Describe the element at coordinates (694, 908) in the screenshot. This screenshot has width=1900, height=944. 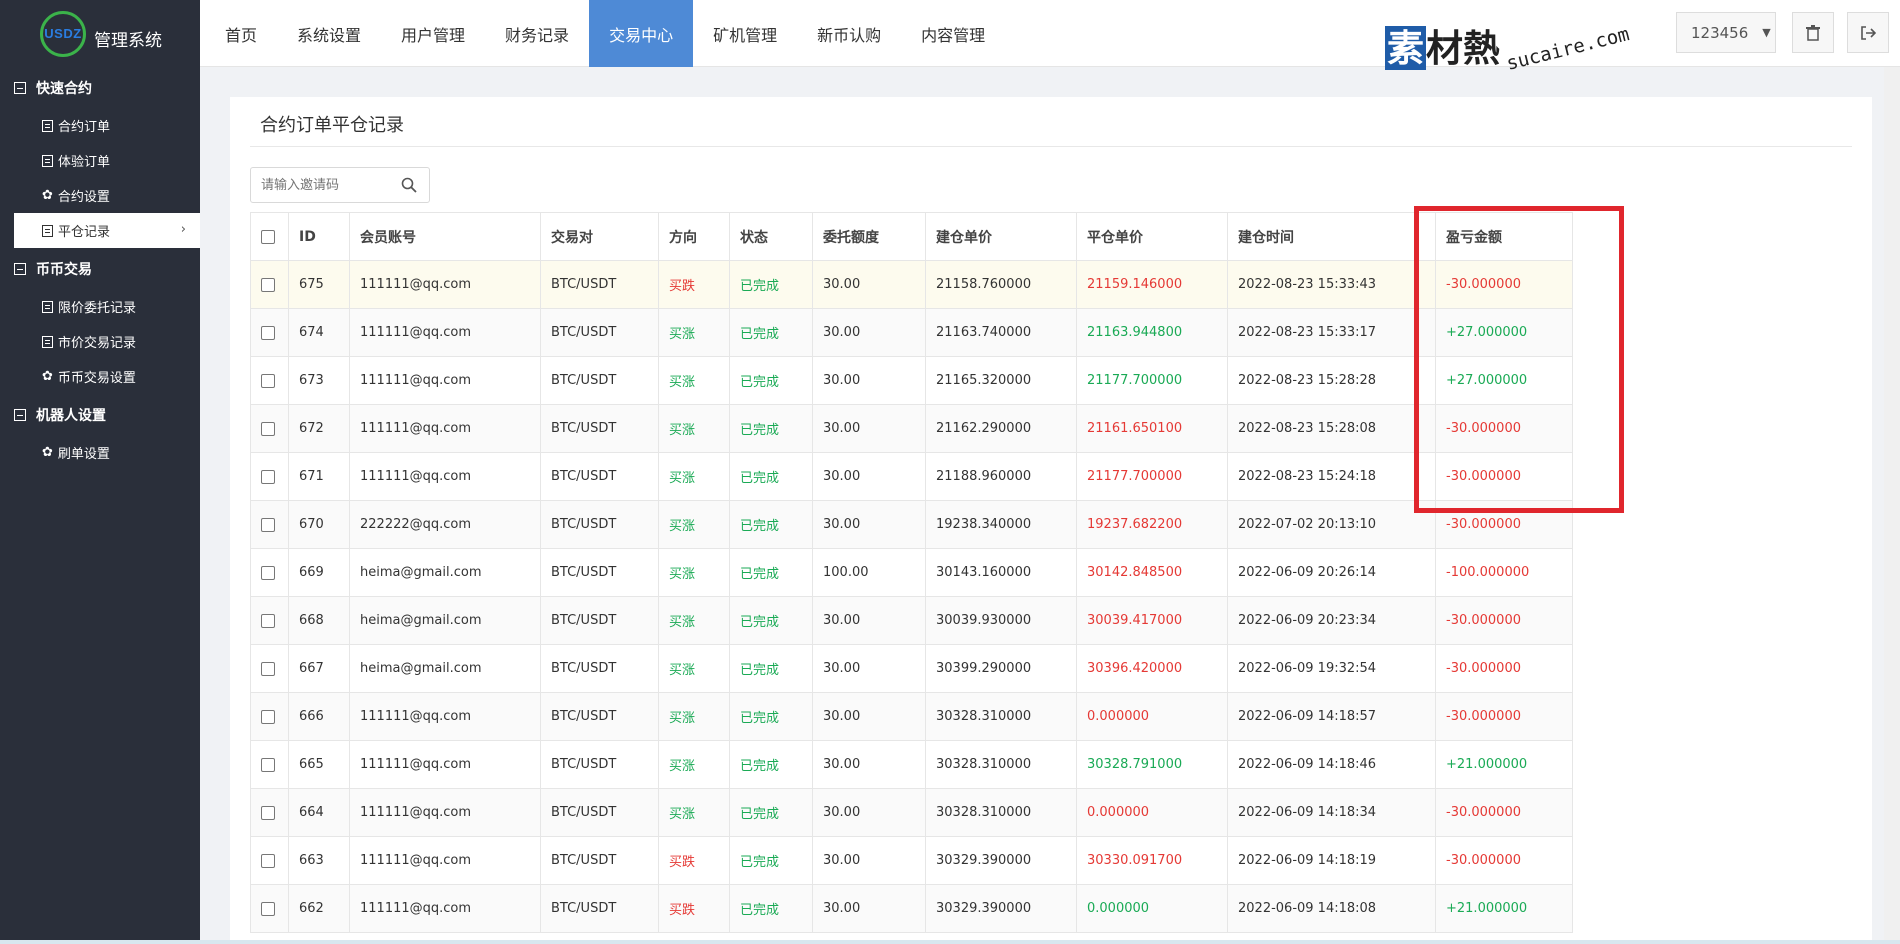
I see `cell-dir: 买跌` at that location.